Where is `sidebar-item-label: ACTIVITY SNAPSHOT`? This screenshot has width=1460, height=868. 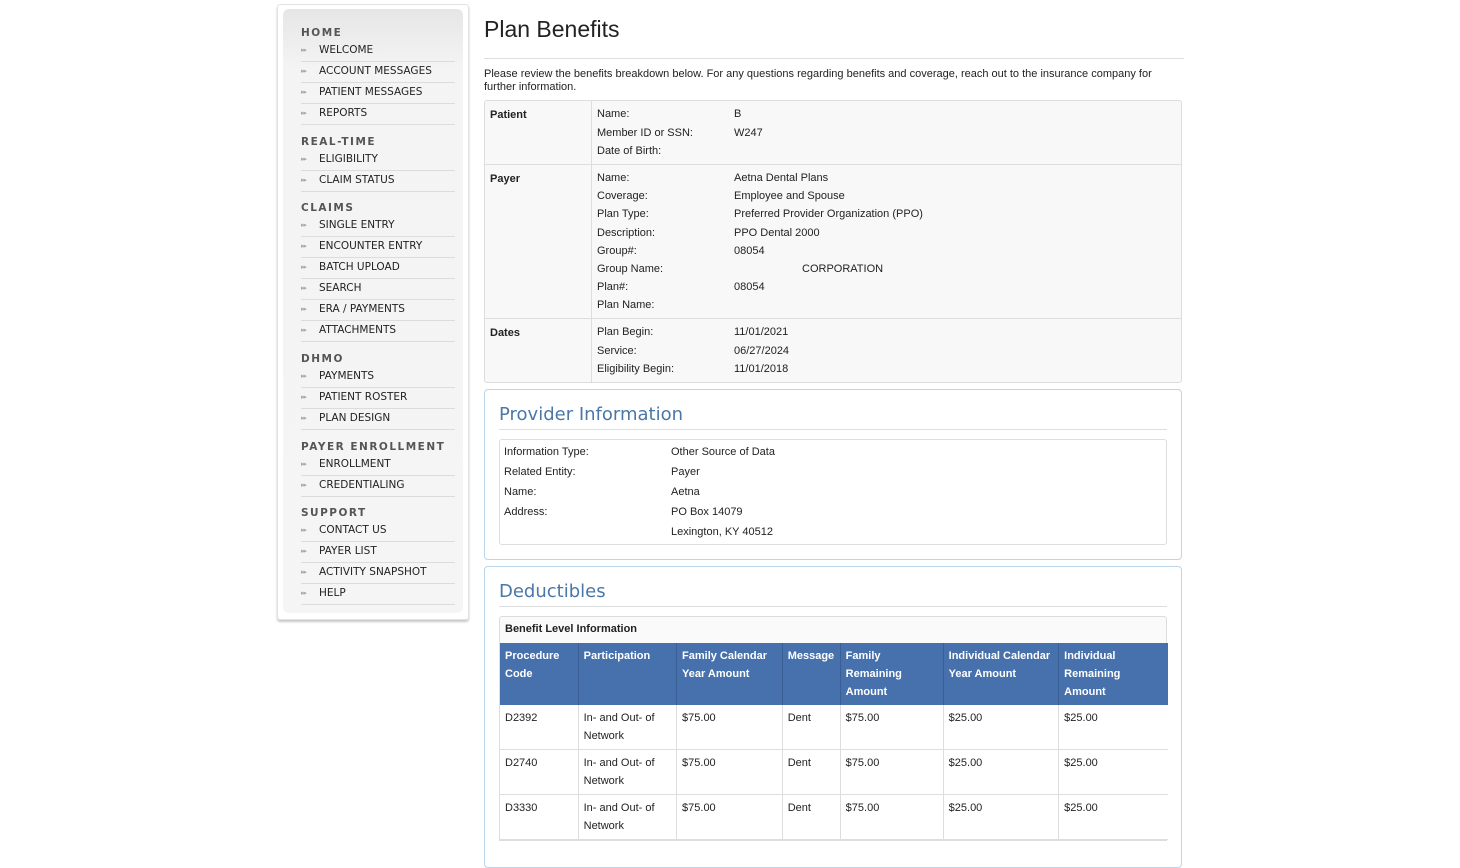
sidebar-item-label: ACTIVITY SNAPSHOT is located at coordinates (373, 572).